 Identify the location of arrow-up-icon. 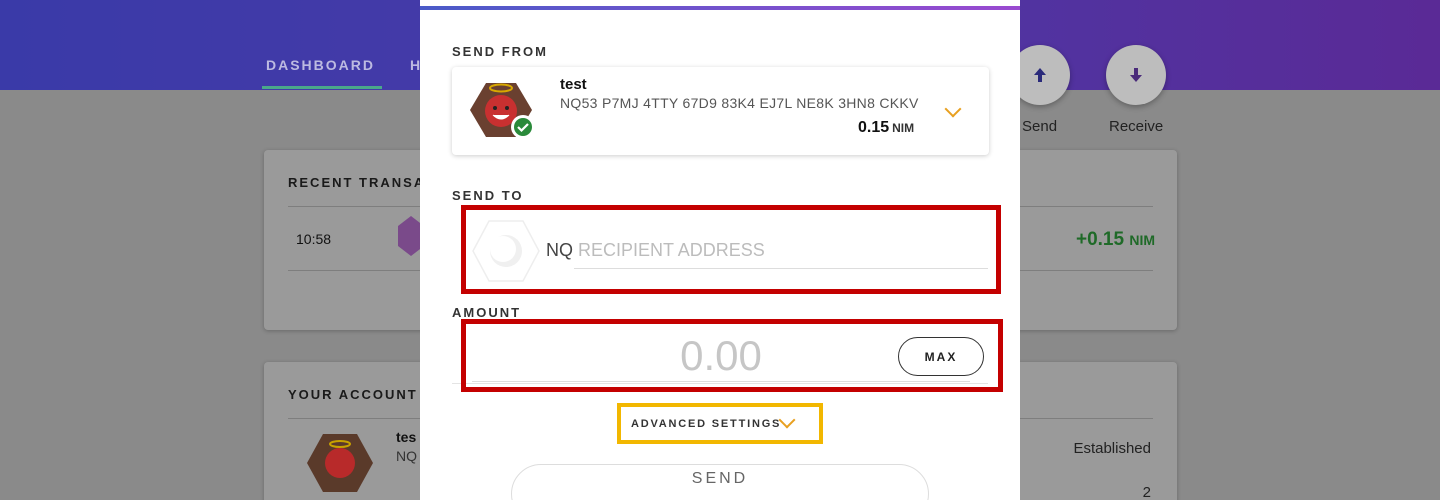
(1040, 75).